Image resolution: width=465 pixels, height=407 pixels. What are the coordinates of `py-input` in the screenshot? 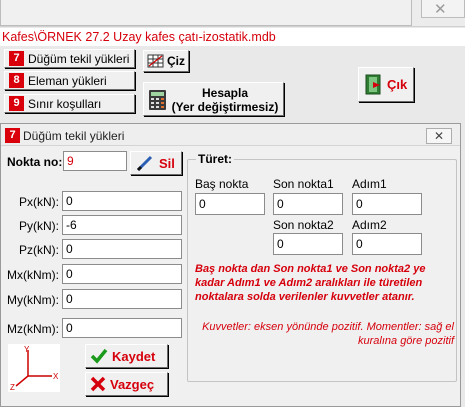 It's located at (122, 225).